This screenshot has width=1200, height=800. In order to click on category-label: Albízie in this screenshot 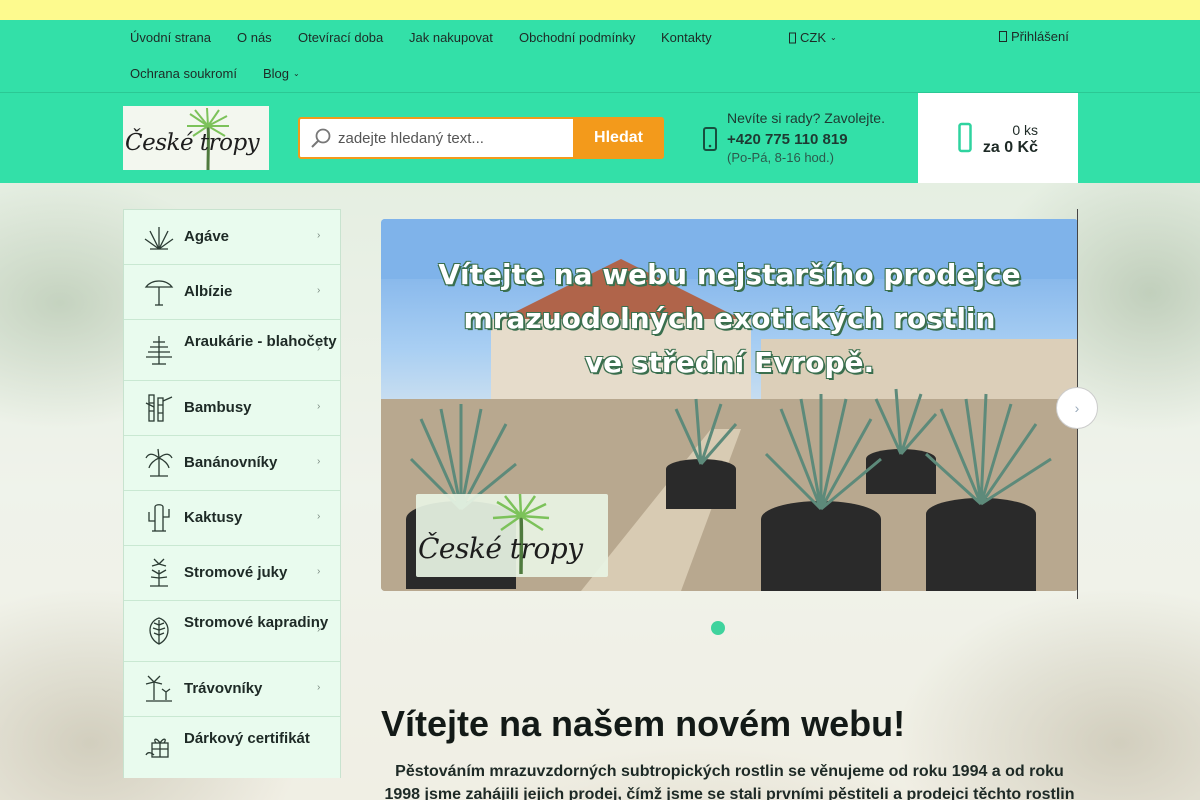, I will do `click(208, 291)`.